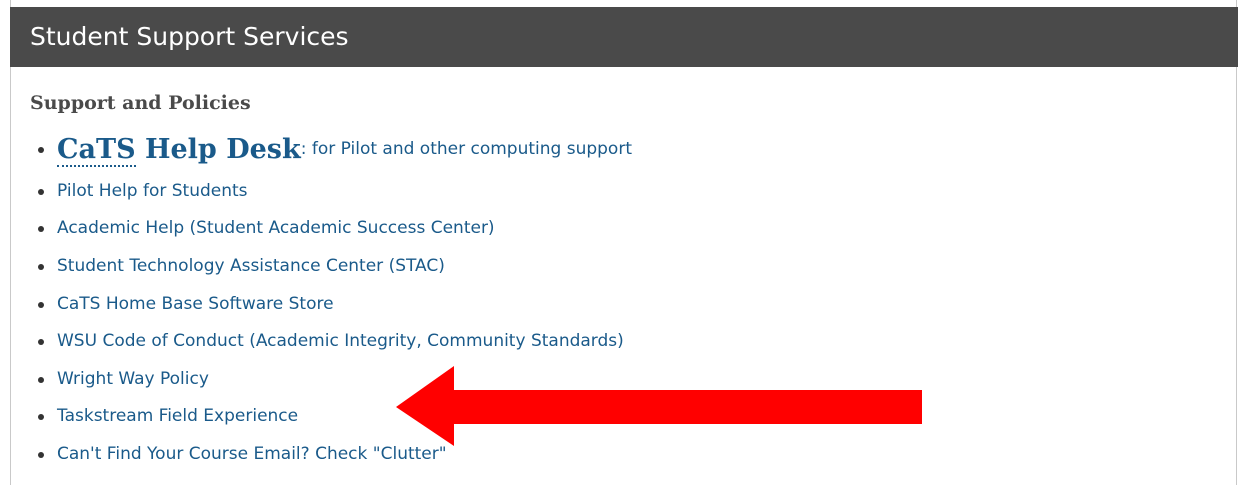 Image resolution: width=1248 pixels, height=485 pixels. Describe the element at coordinates (218, 149) in the screenshot. I see `help-desk-label: Help Desk` at that location.